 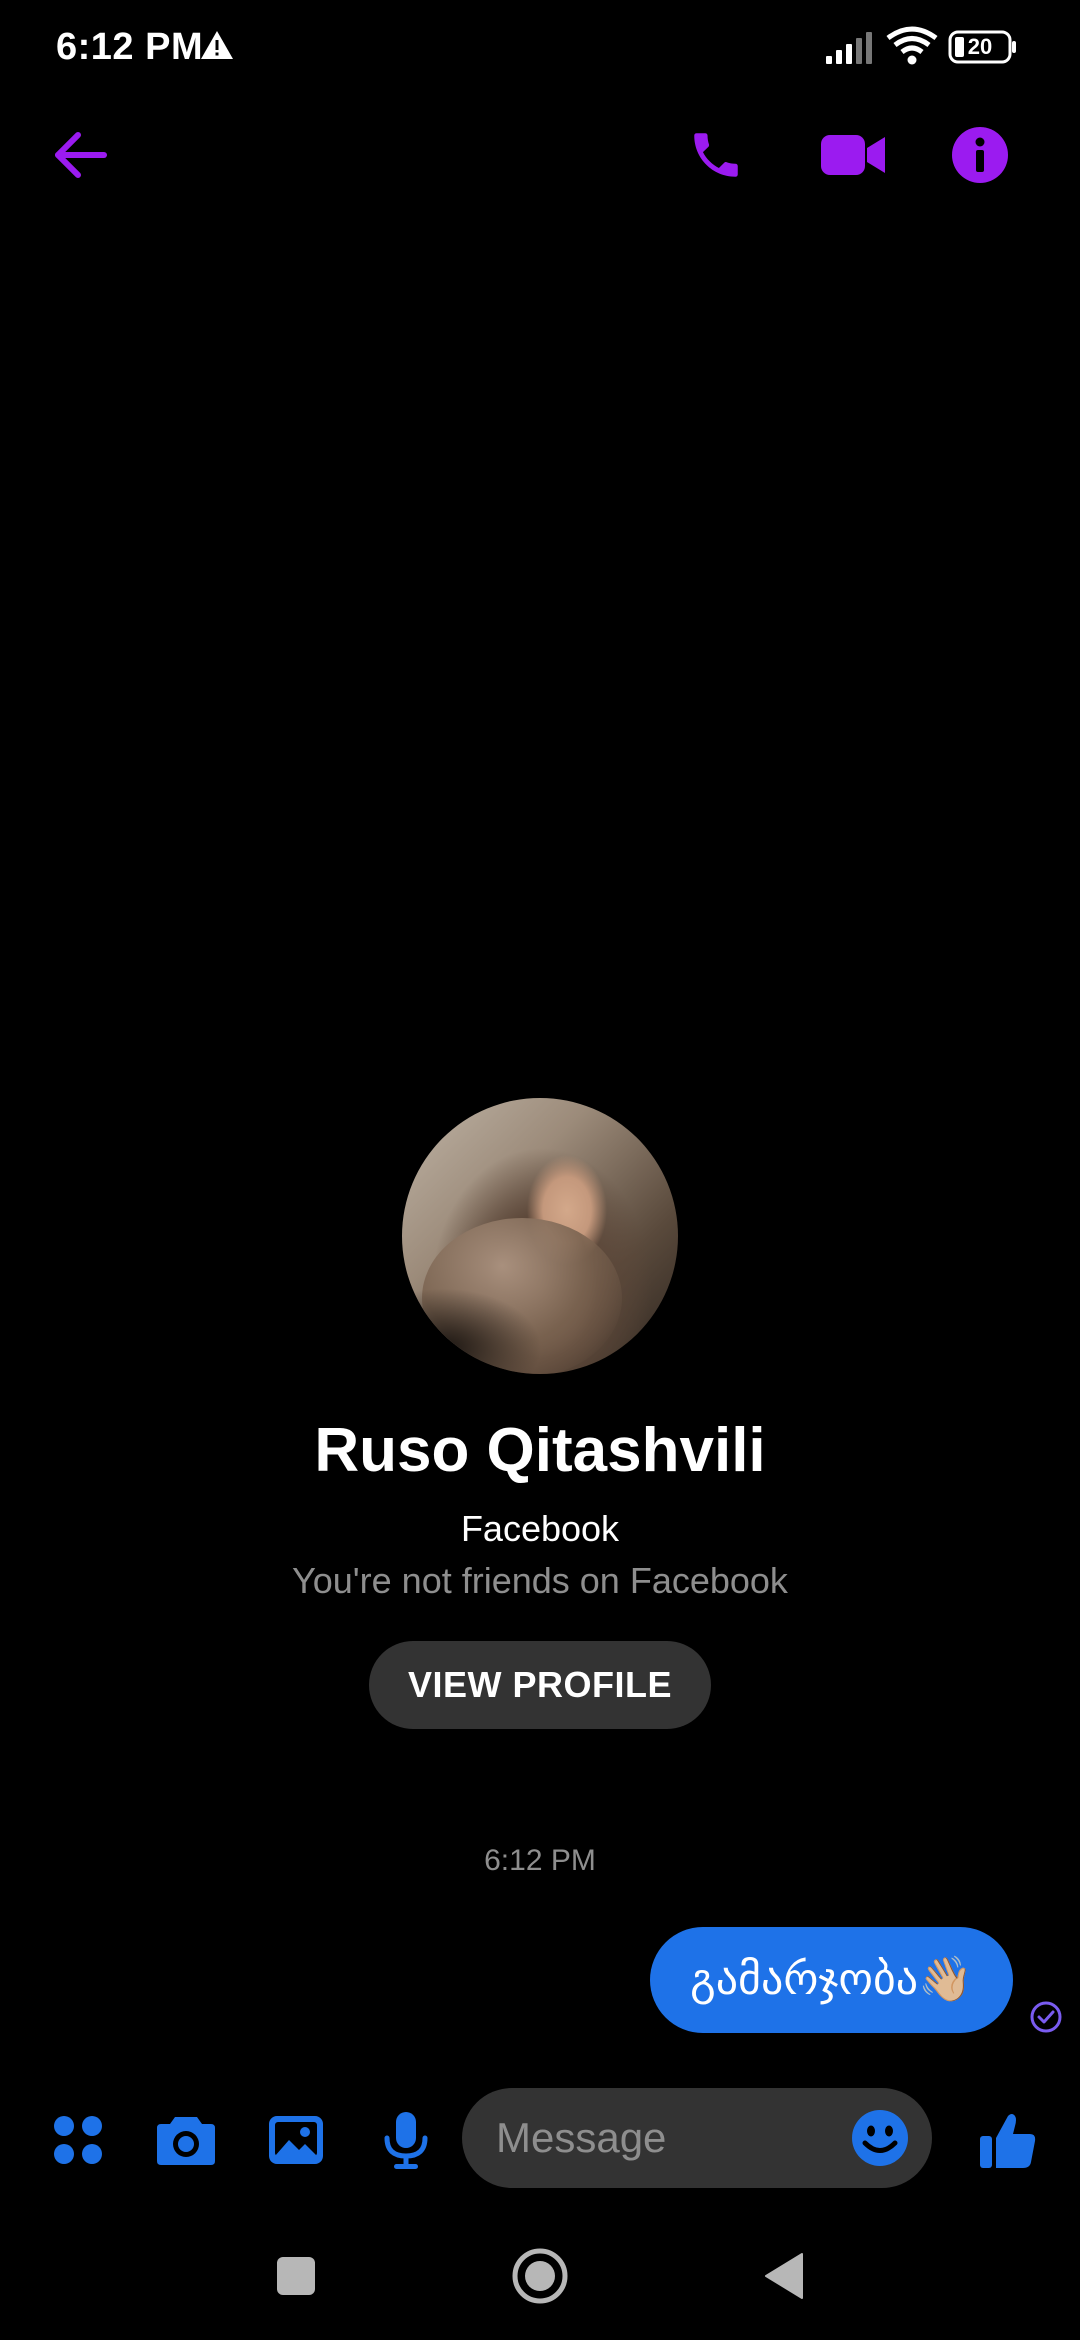 I want to click on gallery-icon, so click(x=296, y=2140).